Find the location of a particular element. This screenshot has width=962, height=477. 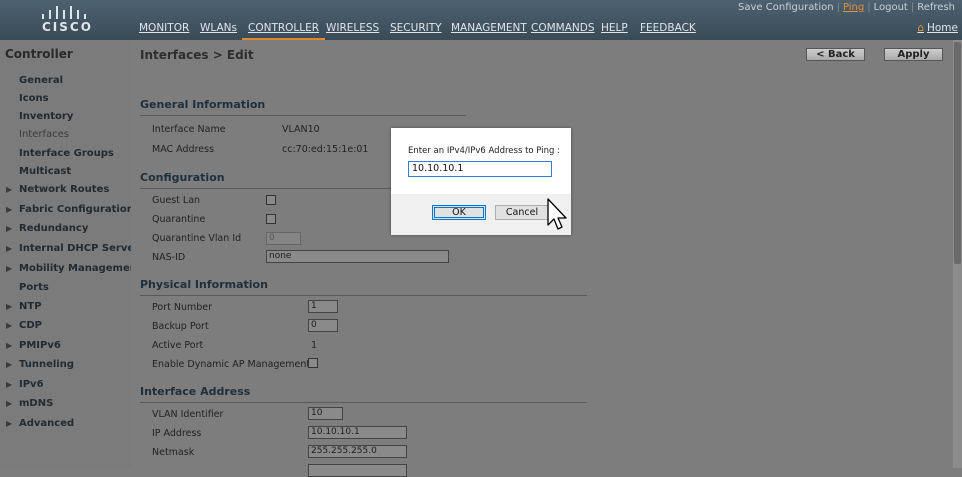

sidebar-item-label: CDP is located at coordinates (30, 325).